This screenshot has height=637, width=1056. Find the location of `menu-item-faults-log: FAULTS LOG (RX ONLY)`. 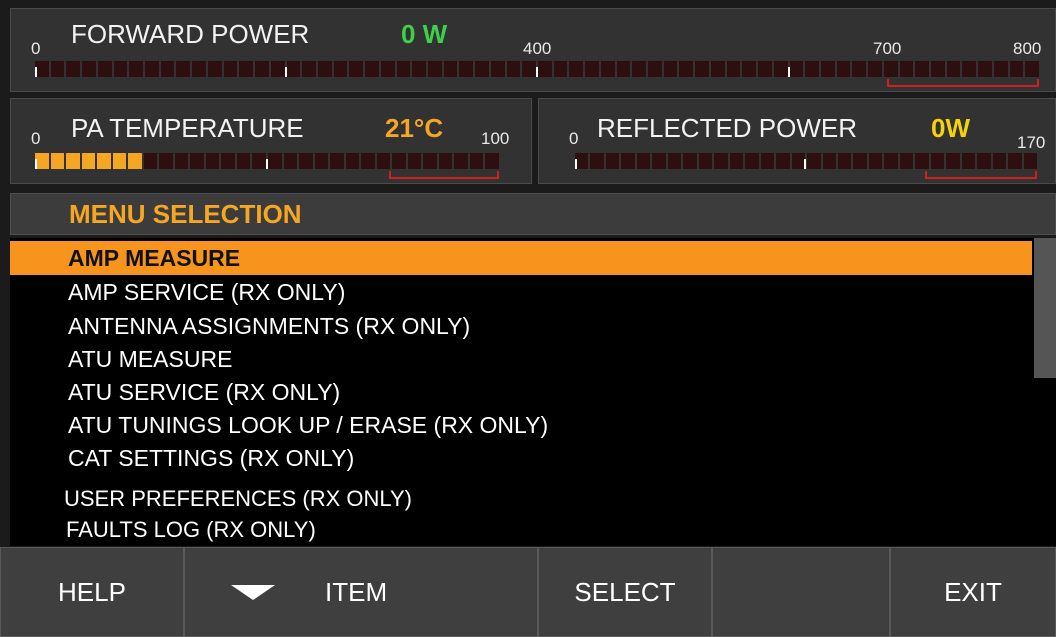

menu-item-faults-log: FAULTS LOG (RX ONLY) is located at coordinates (241, 530).